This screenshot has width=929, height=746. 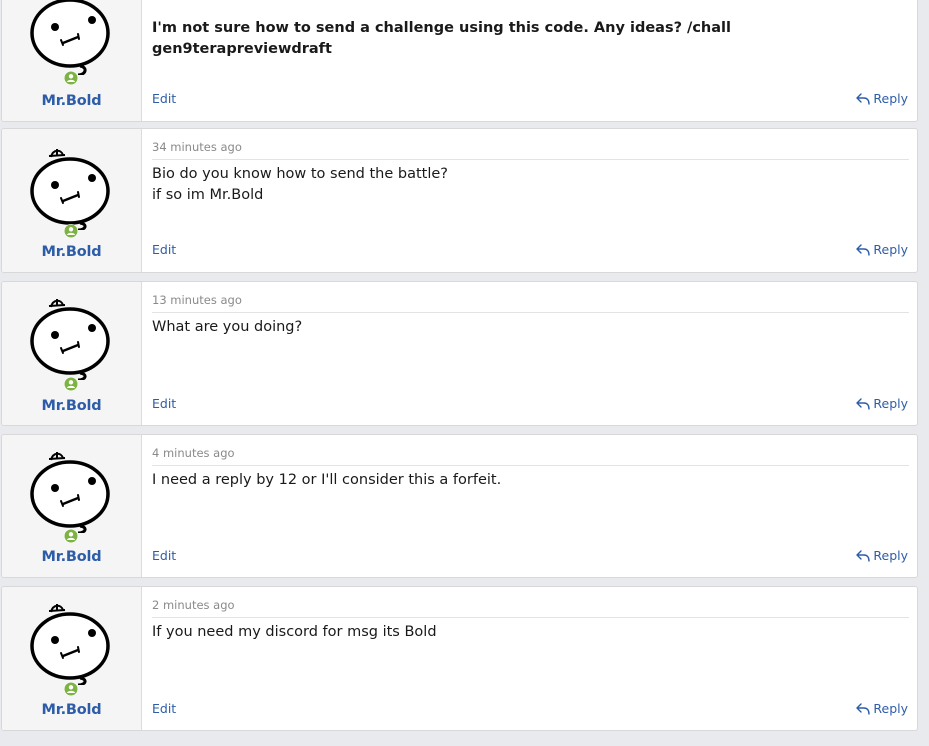 What do you see at coordinates (300, 174) in the screenshot?
I see `message-line: Bio do you know how to send the battle?` at bounding box center [300, 174].